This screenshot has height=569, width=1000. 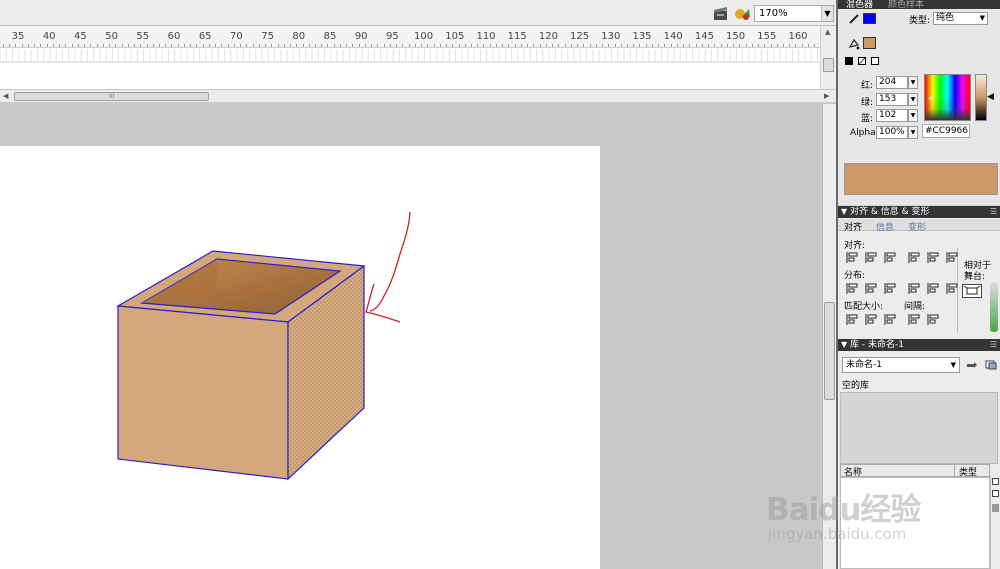 I want to click on color-spectrum: +, so click(x=947, y=97).